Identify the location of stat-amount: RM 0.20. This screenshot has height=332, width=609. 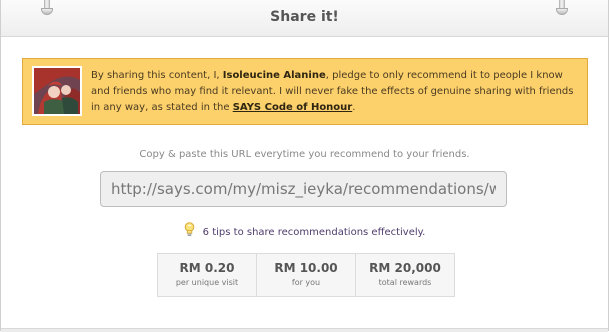
(207, 268).